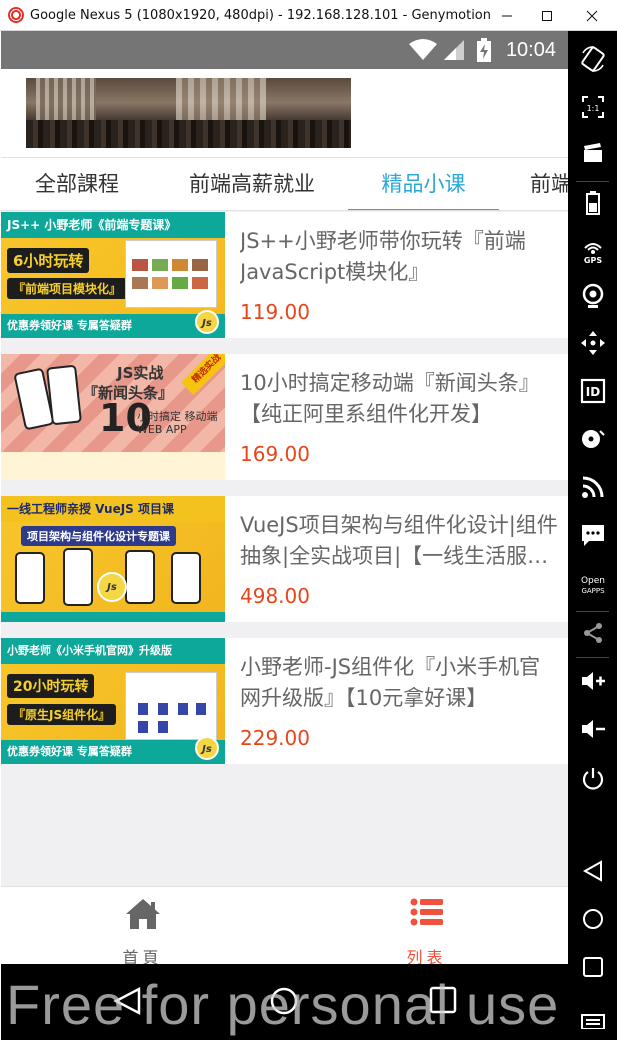  What do you see at coordinates (422, 49) in the screenshot?
I see `wifi-icon` at bounding box center [422, 49].